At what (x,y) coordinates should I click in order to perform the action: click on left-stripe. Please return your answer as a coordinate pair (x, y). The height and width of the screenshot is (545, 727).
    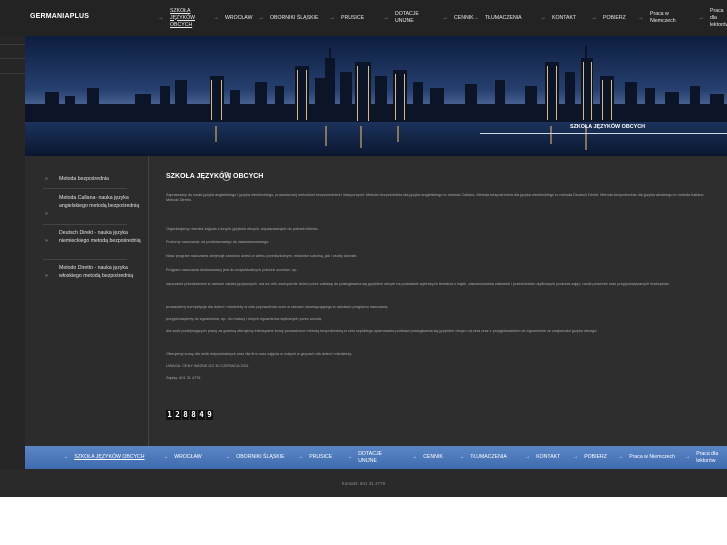
    Looking at the image, I should click on (12, 96).